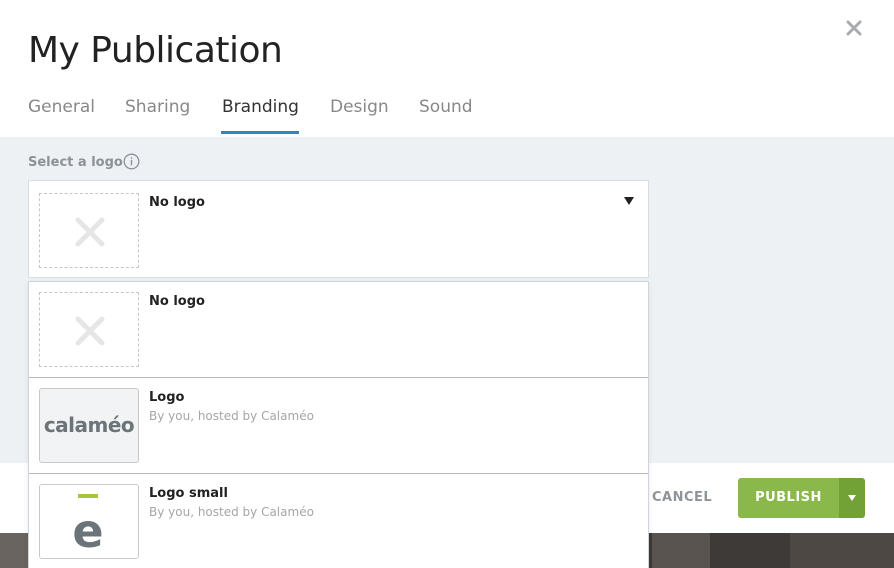 This screenshot has width=894, height=568. Describe the element at coordinates (167, 397) in the screenshot. I see `option-name: Logo` at that location.